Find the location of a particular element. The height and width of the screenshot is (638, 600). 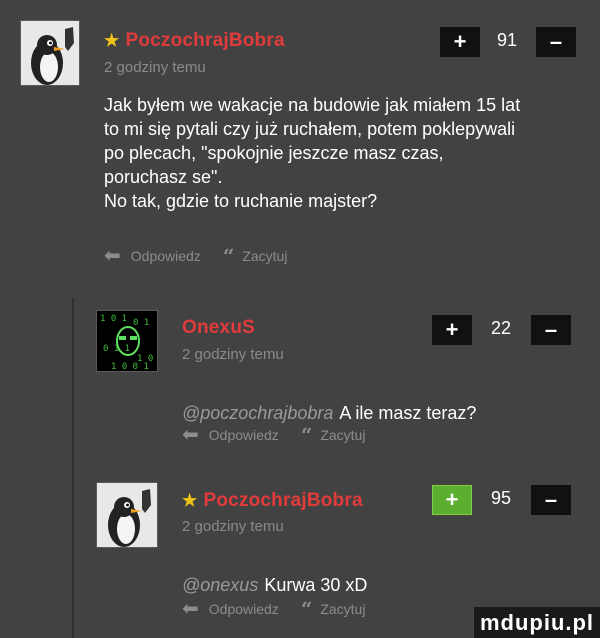

comment-author: OnexuS is located at coordinates (218, 328).